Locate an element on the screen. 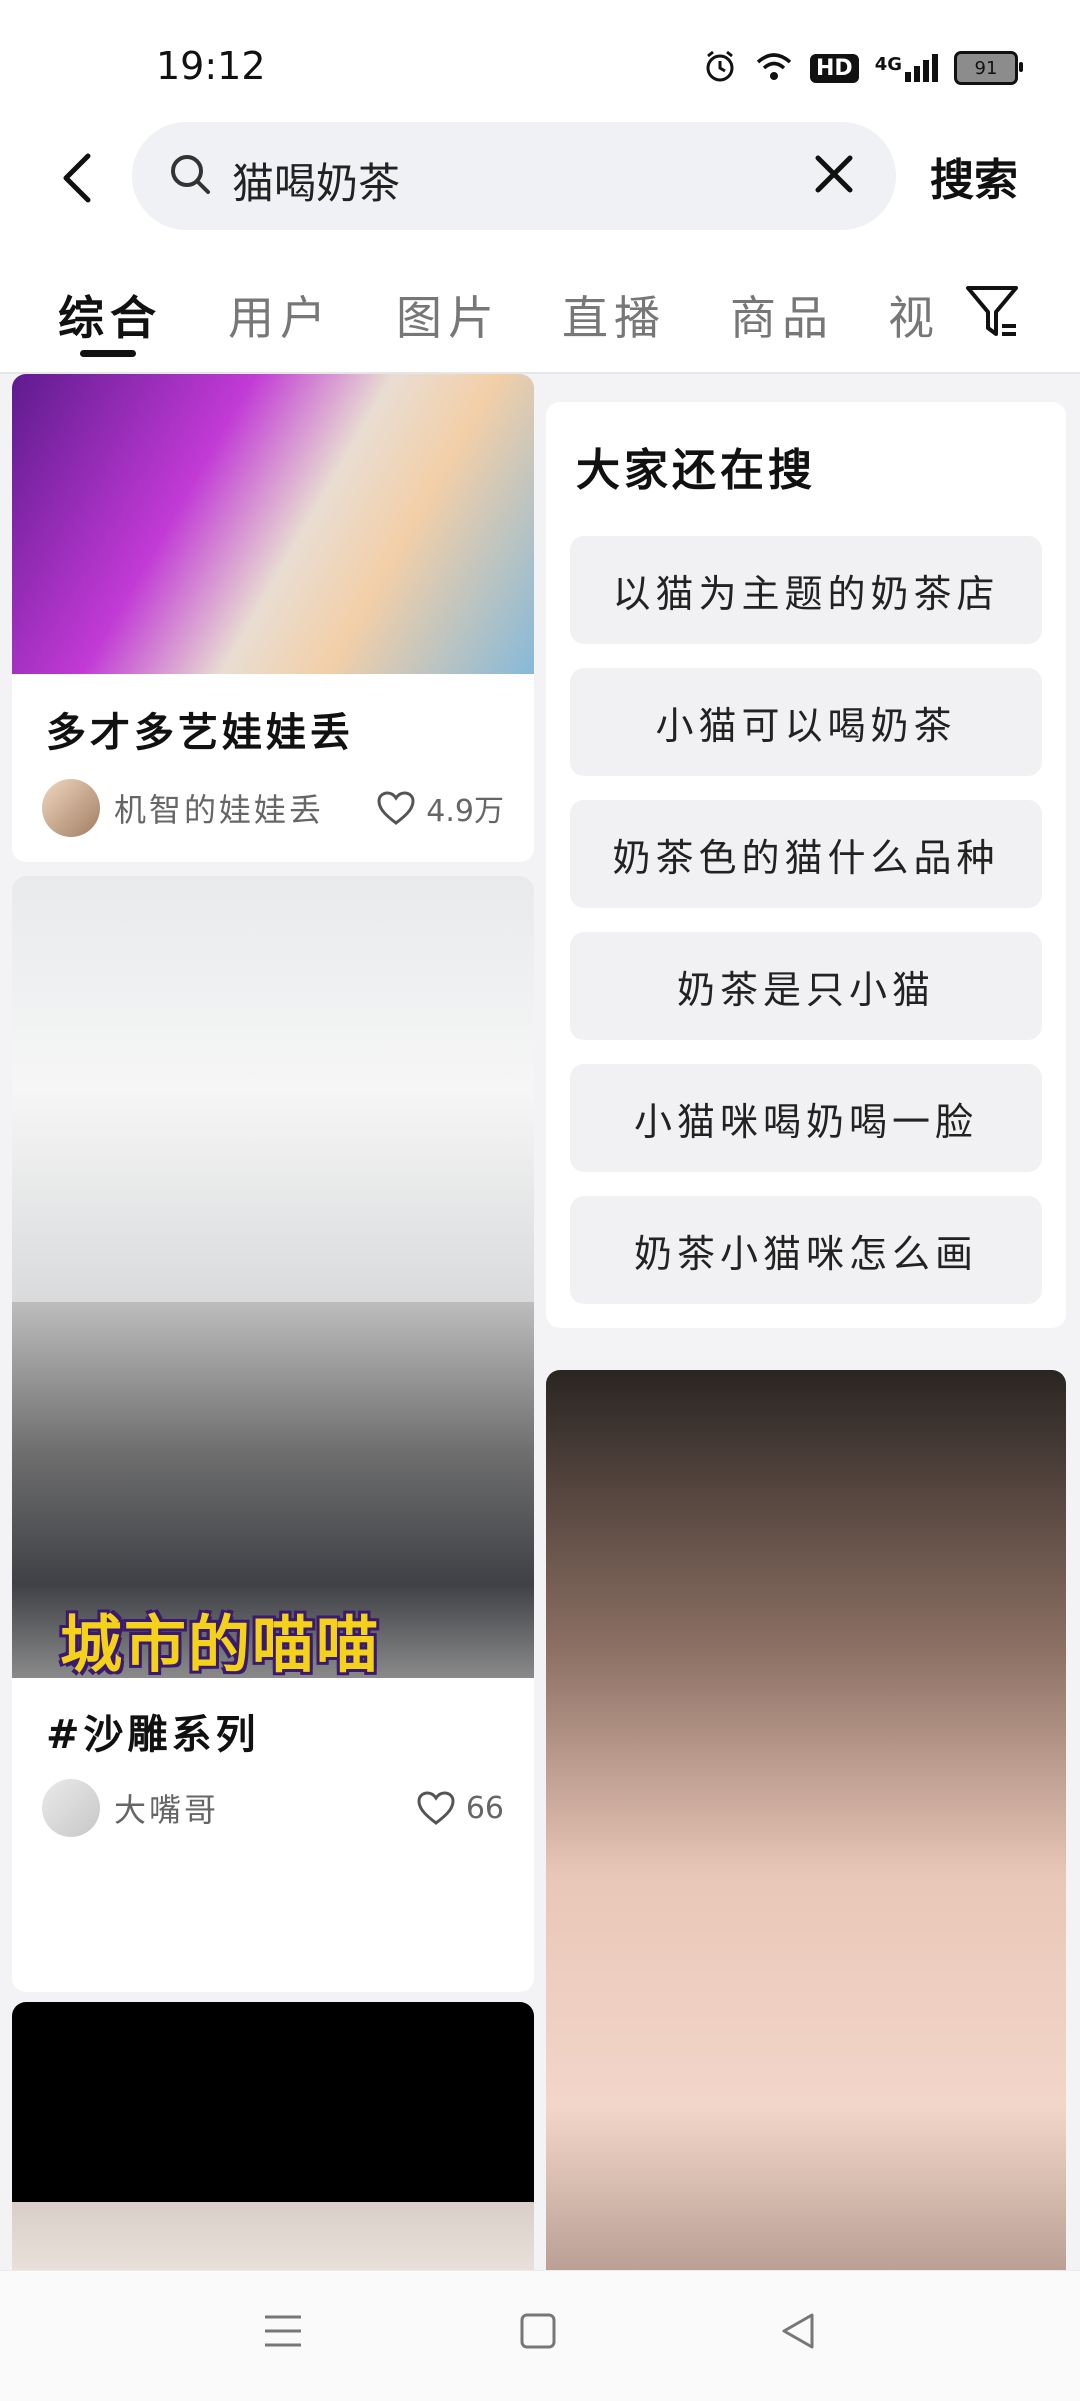 Image resolution: width=1080 pixels, height=2401 pixels. author-row: 机智的娃娃丢 4.9万 is located at coordinates (273, 808).